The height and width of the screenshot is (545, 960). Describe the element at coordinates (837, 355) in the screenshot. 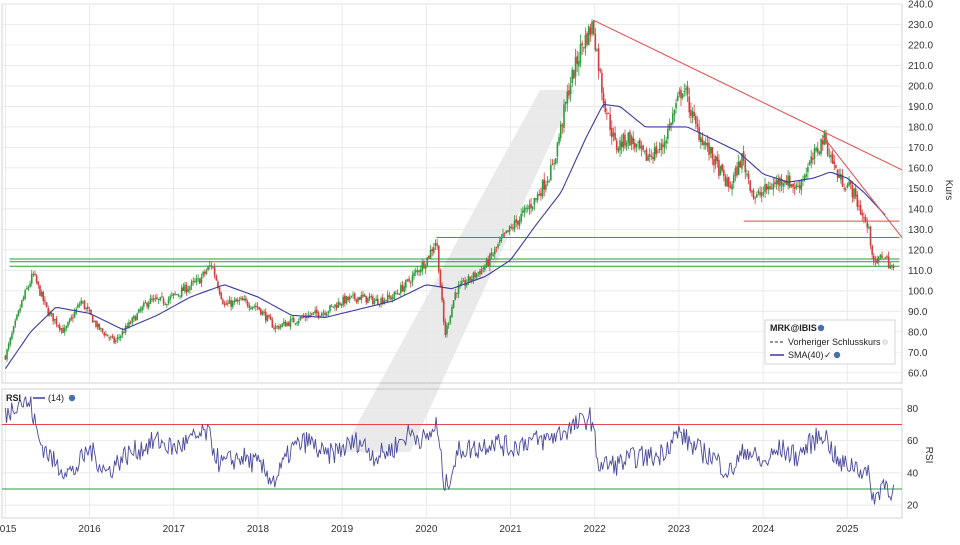

I see `legend-sma-globe-icon` at that location.